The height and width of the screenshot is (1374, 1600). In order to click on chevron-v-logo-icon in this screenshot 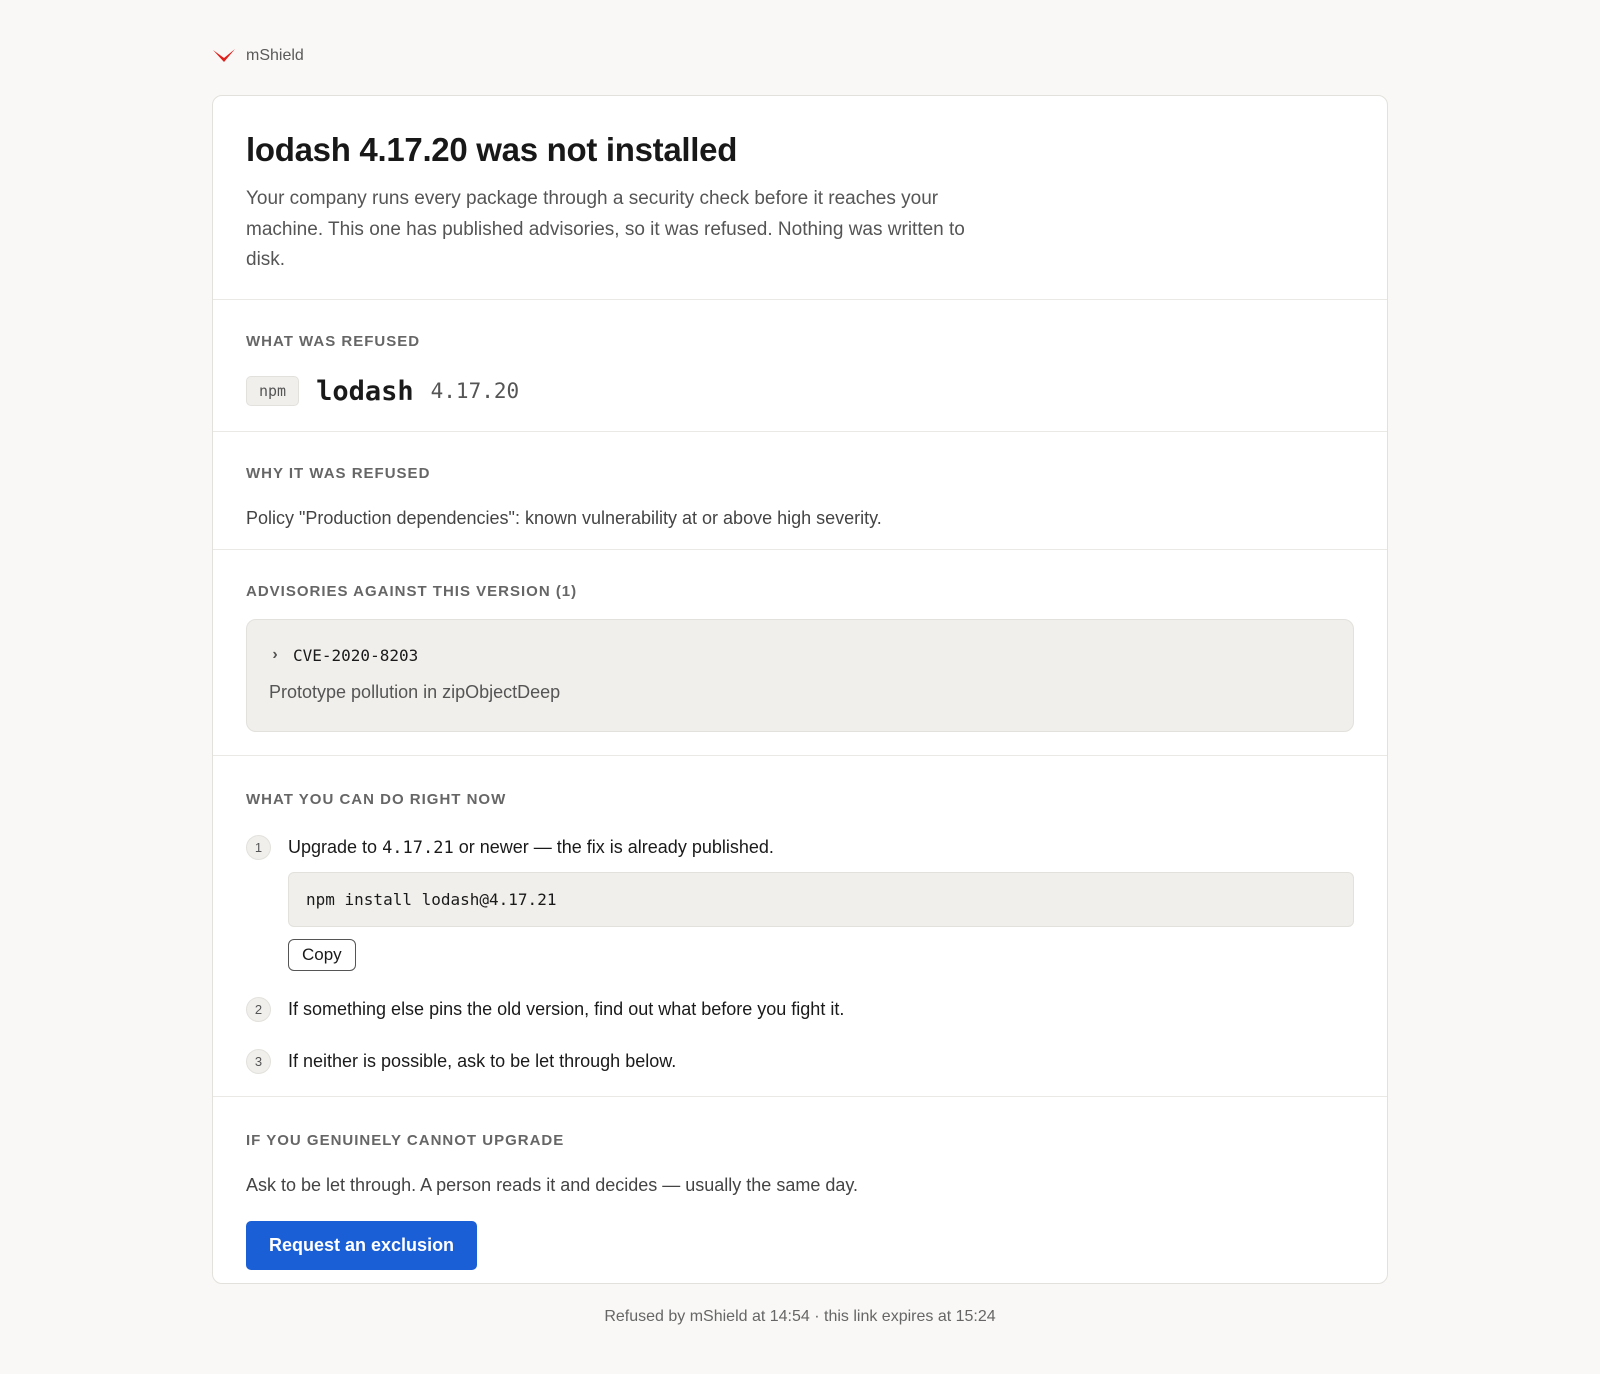, I will do `click(224, 55)`.